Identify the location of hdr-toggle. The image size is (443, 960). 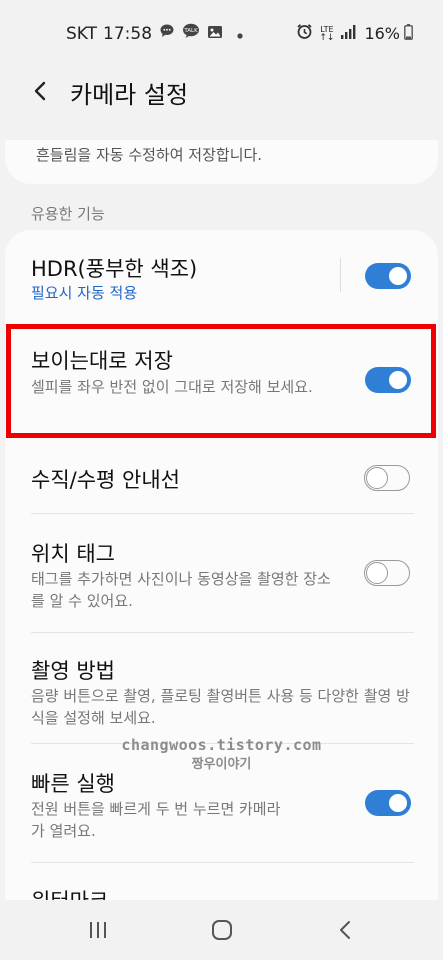
(388, 276).